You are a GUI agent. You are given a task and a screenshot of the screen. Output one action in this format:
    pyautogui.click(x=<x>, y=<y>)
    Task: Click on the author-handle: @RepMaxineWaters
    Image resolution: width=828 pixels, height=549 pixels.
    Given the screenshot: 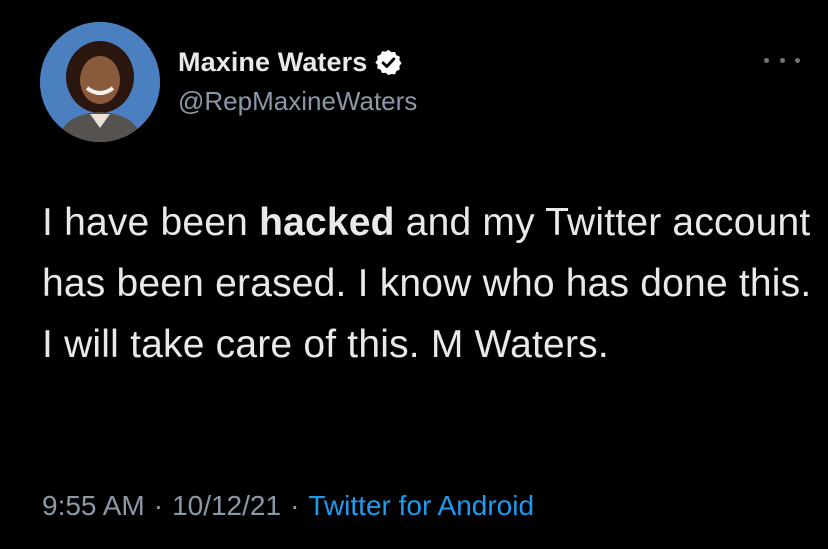 What is the action you would take?
    pyautogui.click(x=297, y=101)
    